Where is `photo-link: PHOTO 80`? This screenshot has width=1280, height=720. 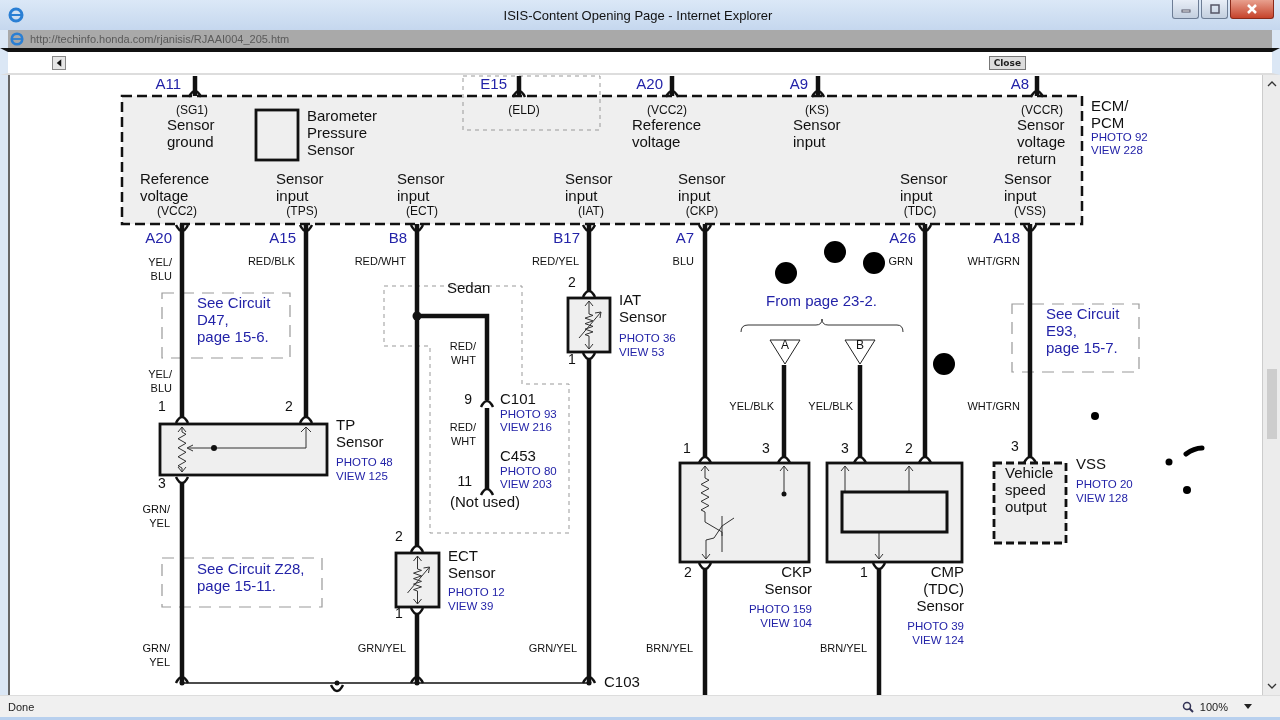
photo-link: PHOTO 80 is located at coordinates (528, 471).